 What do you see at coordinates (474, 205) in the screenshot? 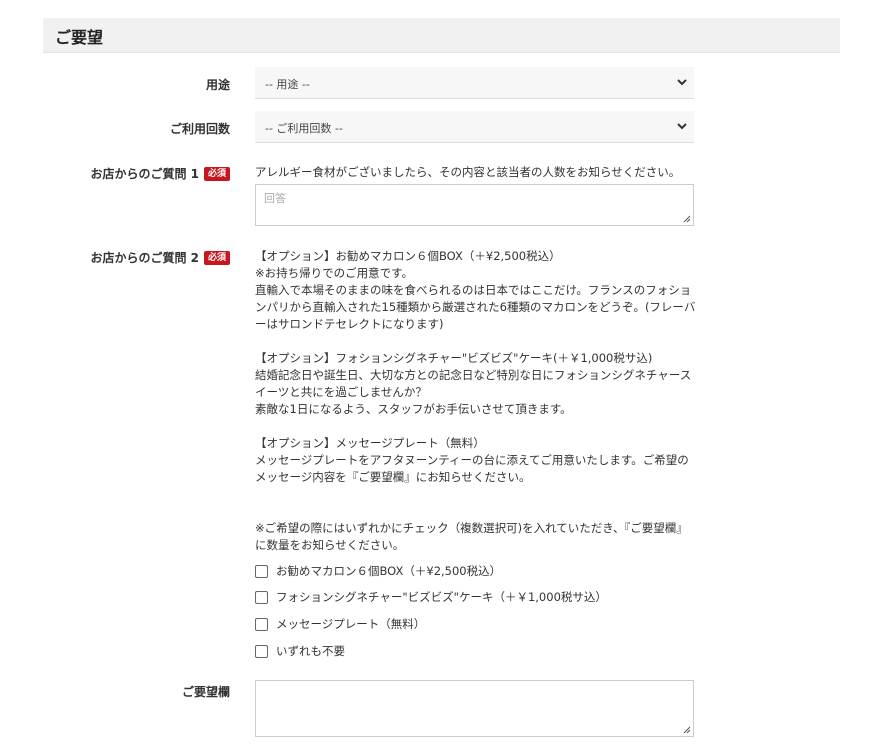
I see `question1-answer-field: 回答` at bounding box center [474, 205].